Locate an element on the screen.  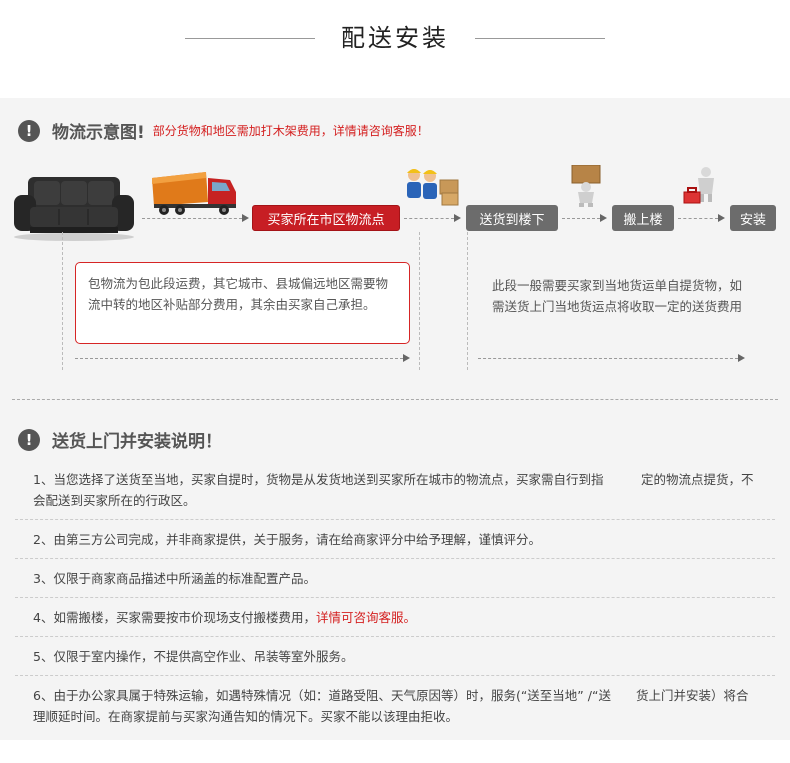
list-item: 3、仅限于商家商品描述中所涵盖的标准配置产品。 is located at coordinates (395, 578).